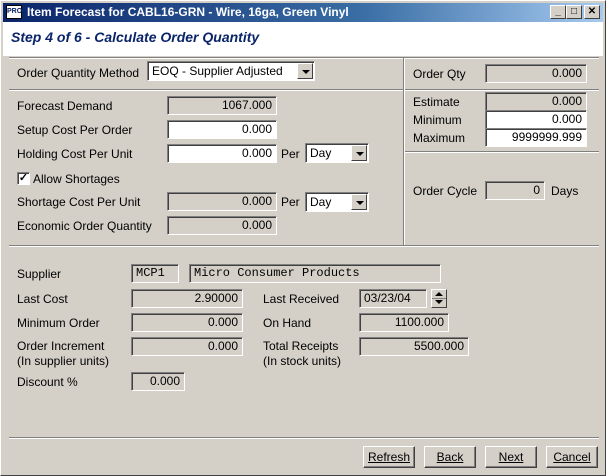 The height and width of the screenshot is (476, 606). Describe the element at coordinates (14, 12) in the screenshot. I see `app-icon: PRO` at that location.